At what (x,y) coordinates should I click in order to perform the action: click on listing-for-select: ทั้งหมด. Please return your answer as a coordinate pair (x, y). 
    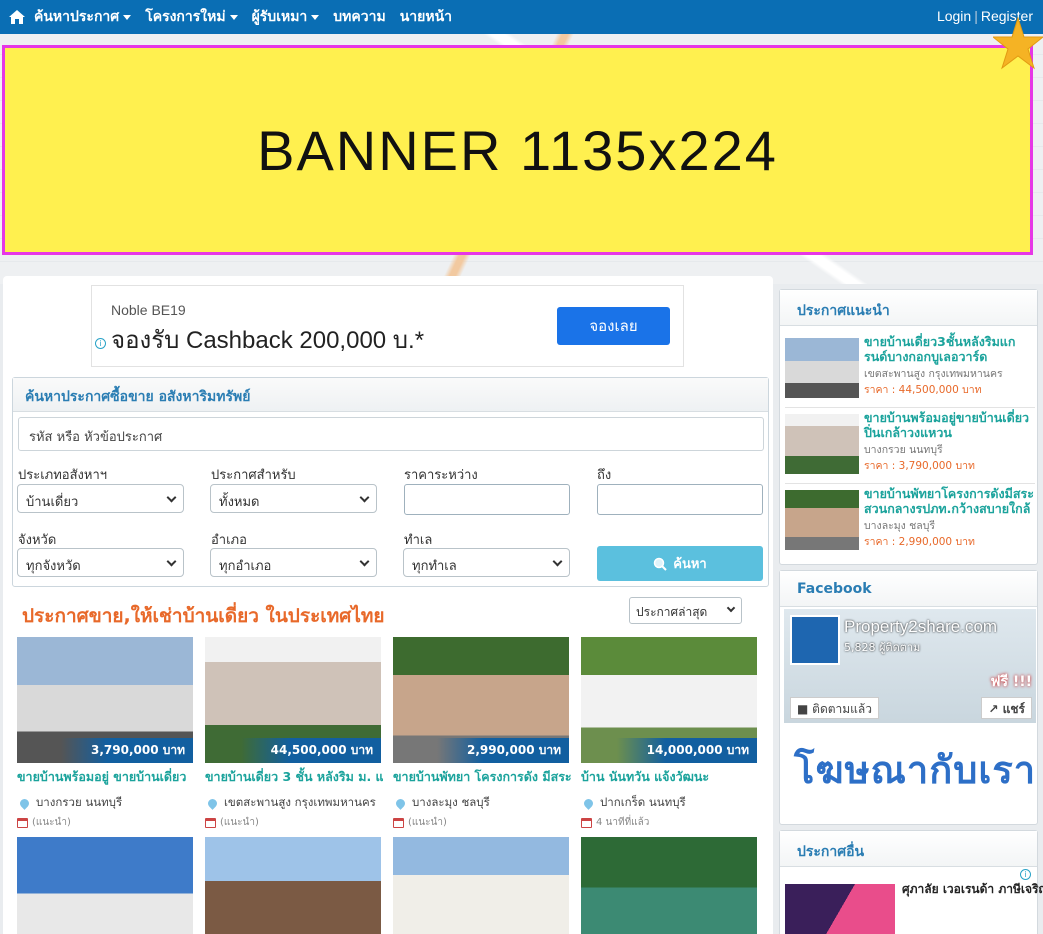
    Looking at the image, I should click on (293, 498).